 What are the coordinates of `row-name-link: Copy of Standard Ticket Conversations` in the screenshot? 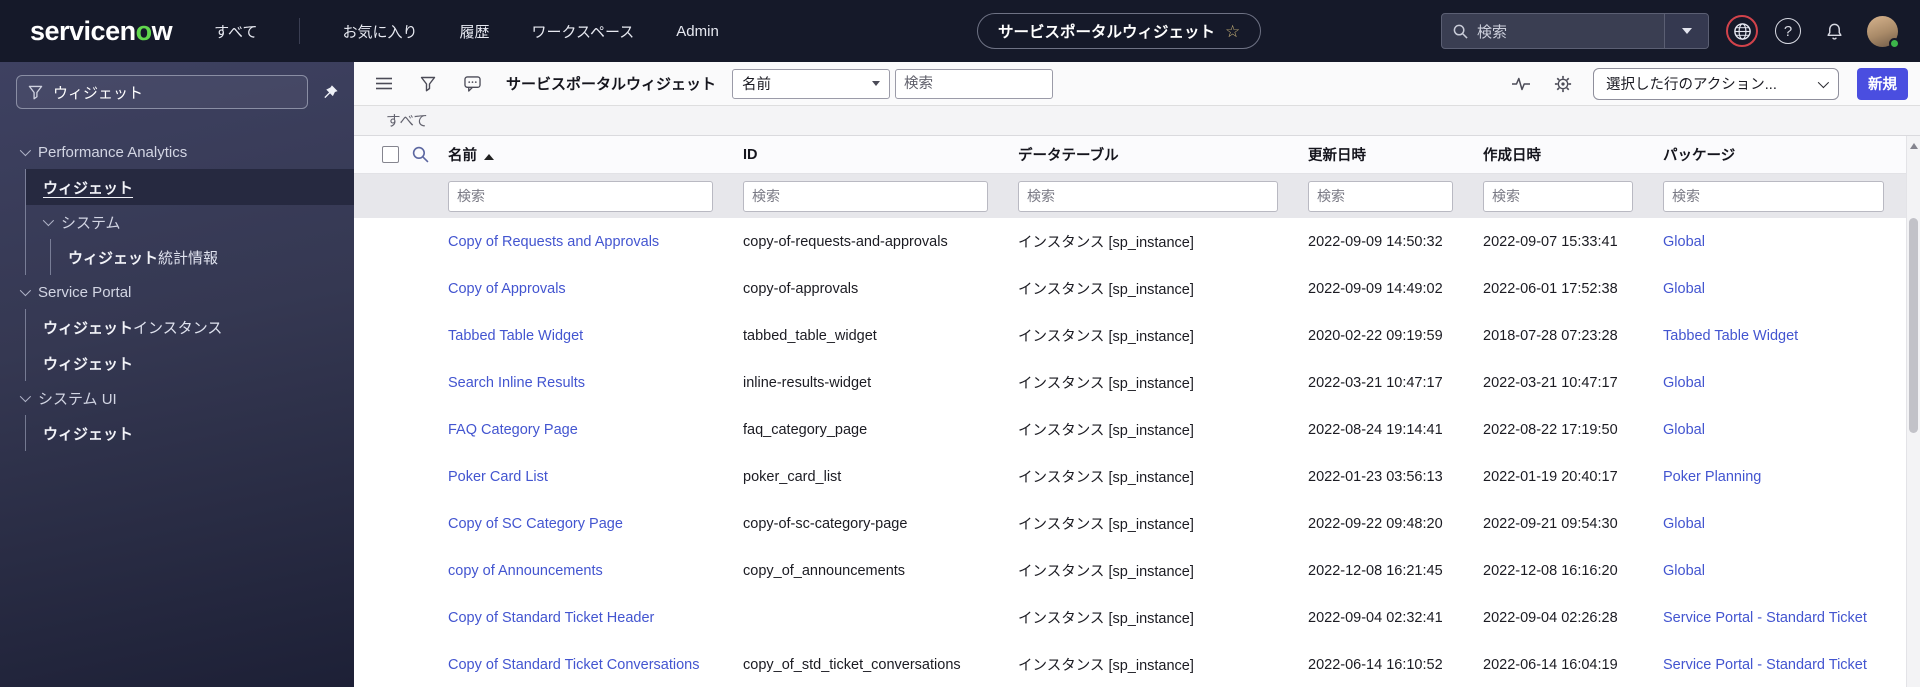 It's located at (573, 665).